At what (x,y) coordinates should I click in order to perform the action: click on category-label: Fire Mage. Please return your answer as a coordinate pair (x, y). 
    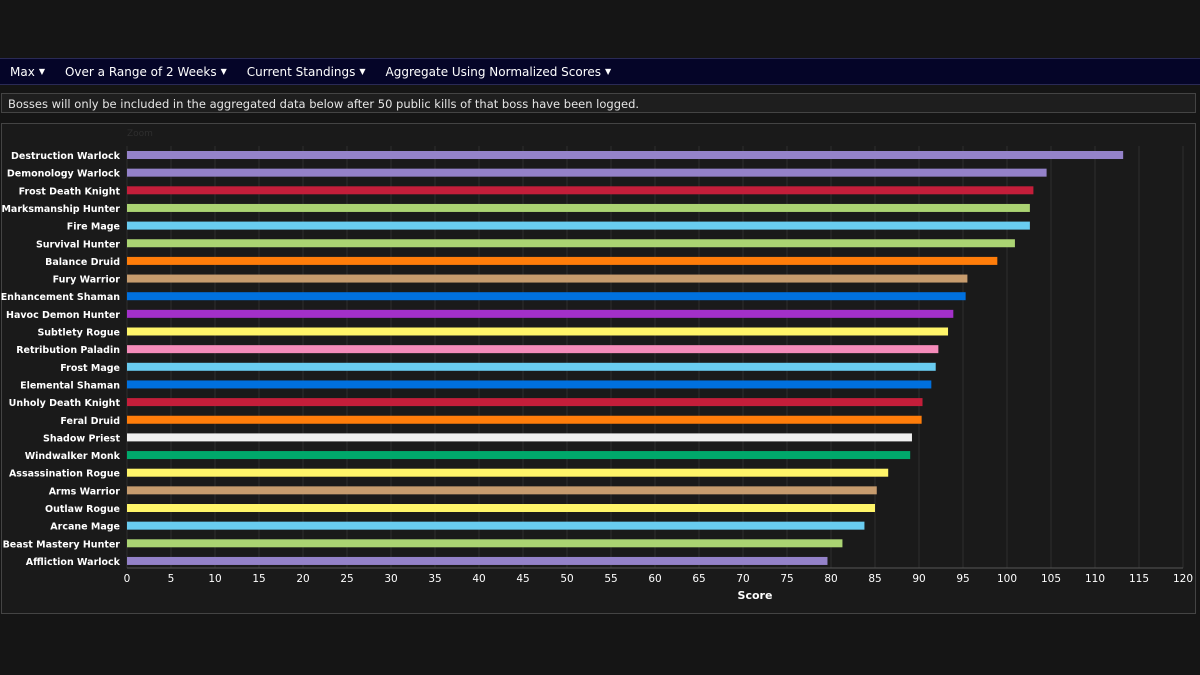
    Looking at the image, I should click on (93, 227).